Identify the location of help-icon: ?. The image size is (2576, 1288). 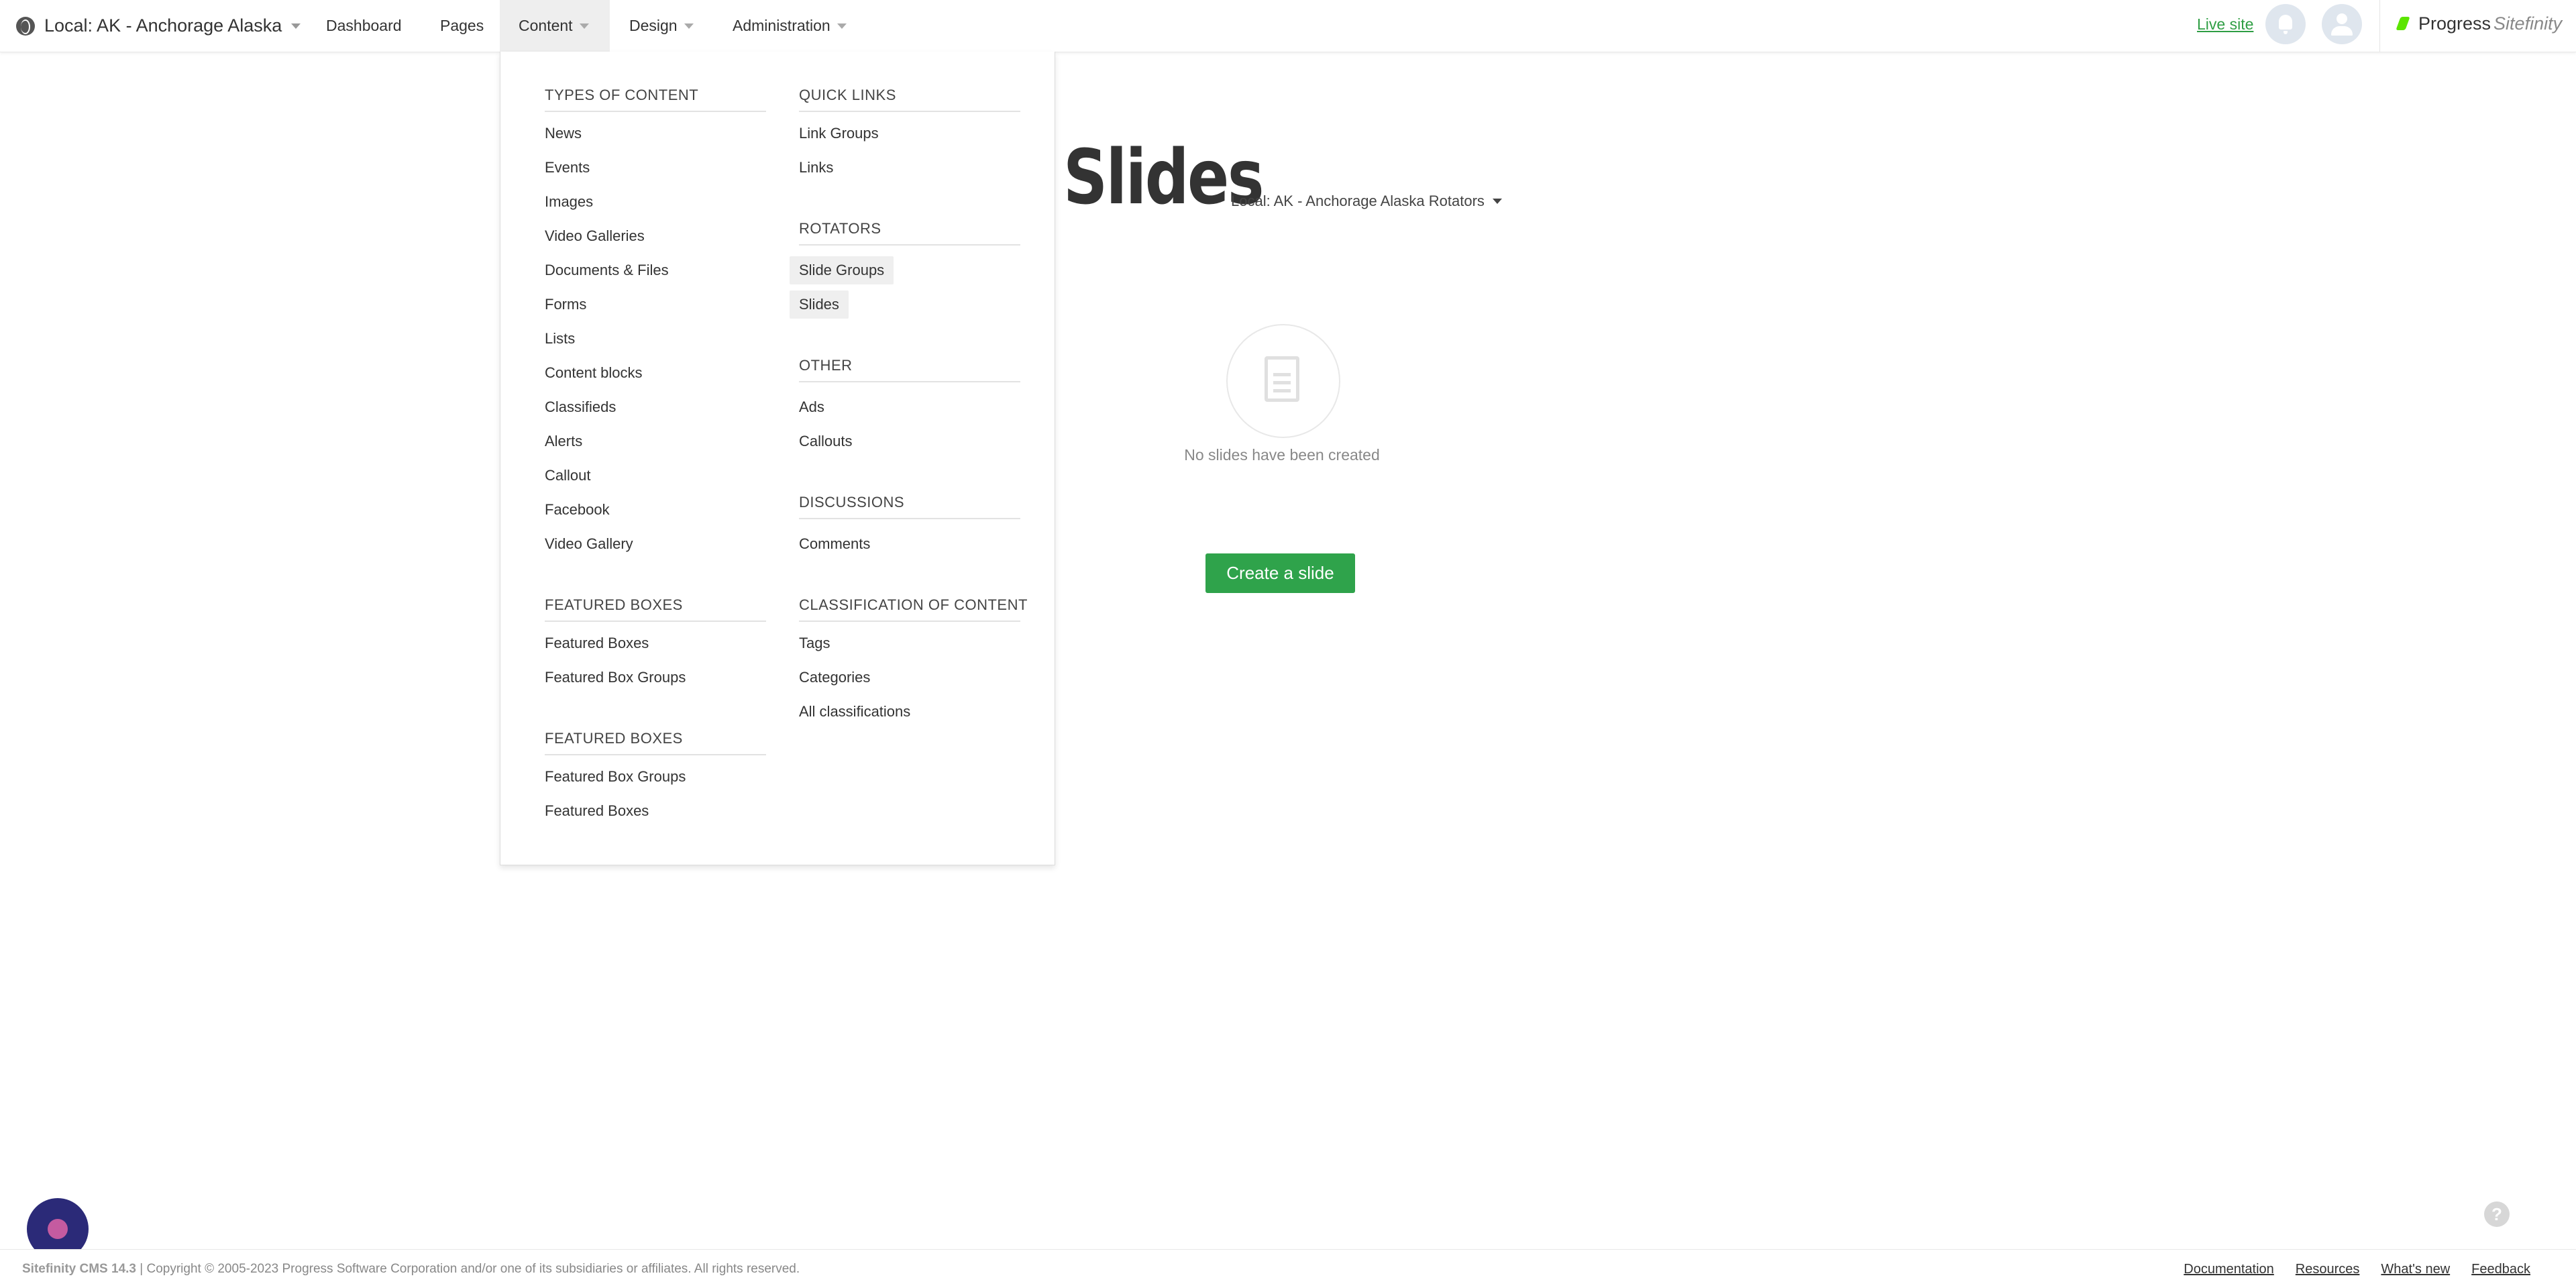
(2497, 1214).